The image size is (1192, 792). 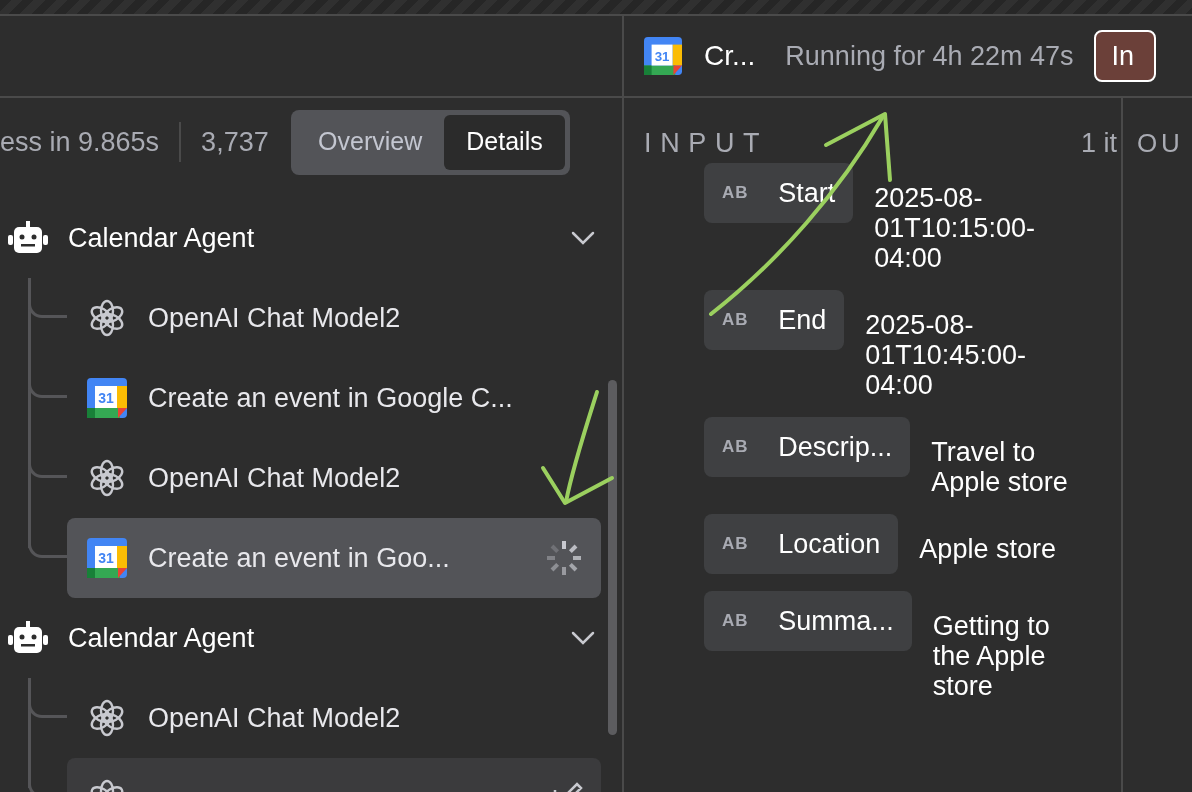 I want to click on field-name-tag: AB End, so click(x=774, y=320).